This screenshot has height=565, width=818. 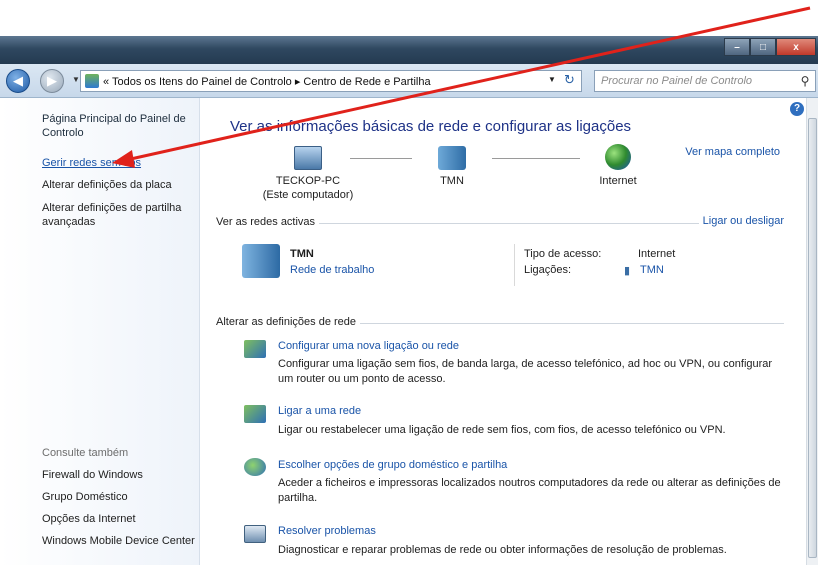 What do you see at coordinates (52, 81) in the screenshot?
I see `forward-arrow-icon: ▶` at bounding box center [52, 81].